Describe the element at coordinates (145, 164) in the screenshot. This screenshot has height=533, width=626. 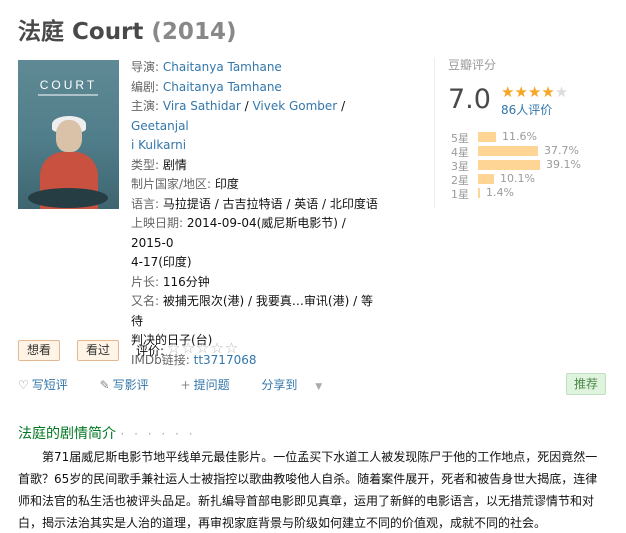
I see `genre-label: 类型:` at that location.